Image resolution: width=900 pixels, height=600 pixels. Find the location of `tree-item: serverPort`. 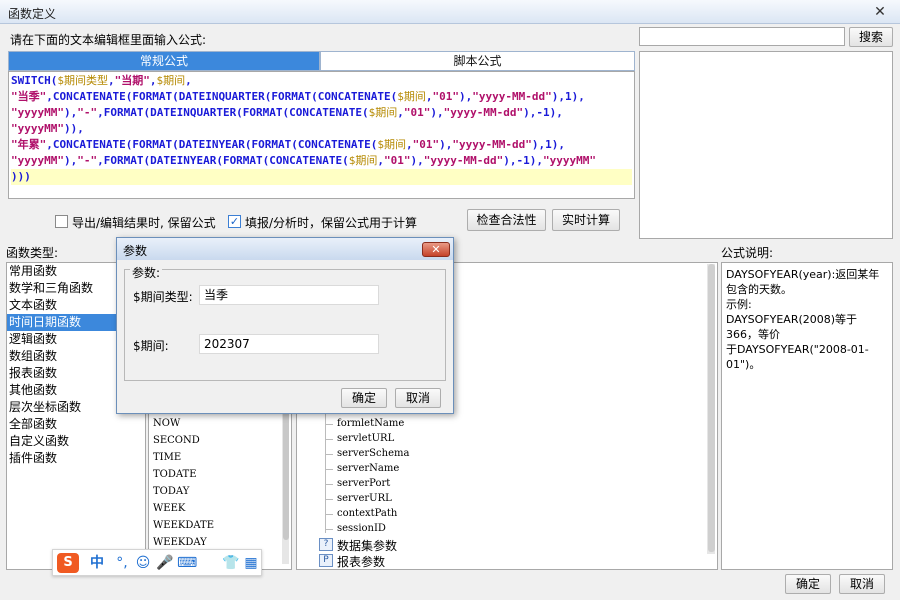

tree-item: serverPort is located at coordinates (363, 483).